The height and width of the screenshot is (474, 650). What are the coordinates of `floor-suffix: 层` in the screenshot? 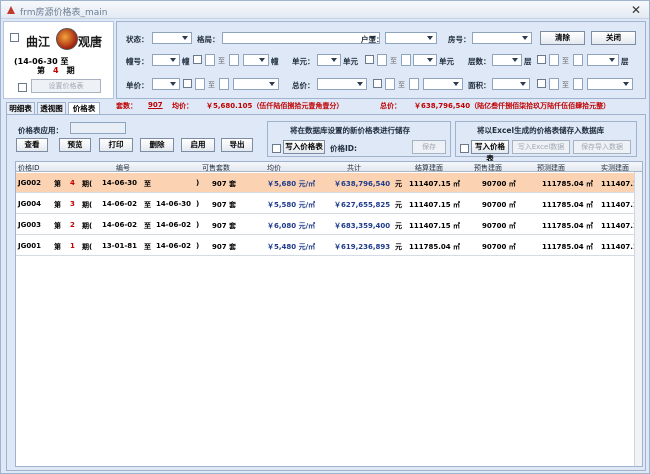 It's located at (528, 61).